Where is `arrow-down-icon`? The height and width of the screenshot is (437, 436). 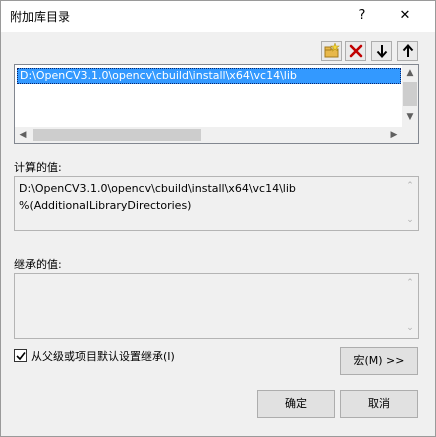 arrow-down-icon is located at coordinates (382, 51).